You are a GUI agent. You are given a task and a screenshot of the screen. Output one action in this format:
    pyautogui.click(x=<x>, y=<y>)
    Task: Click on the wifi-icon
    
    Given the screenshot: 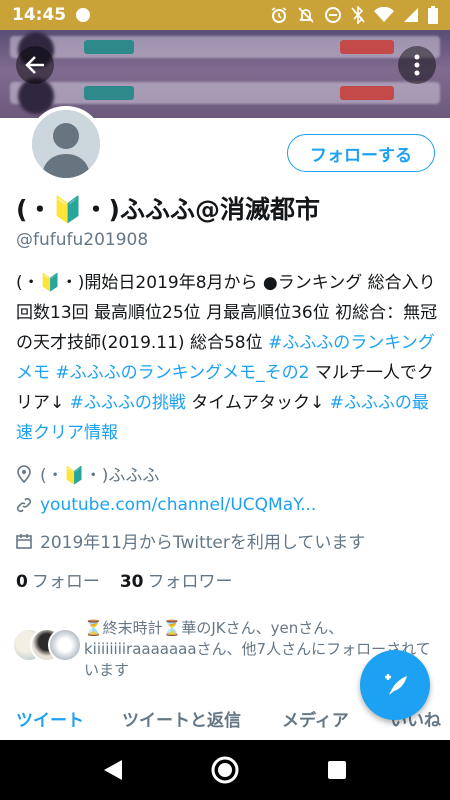 What is the action you would take?
    pyautogui.click(x=384, y=14)
    